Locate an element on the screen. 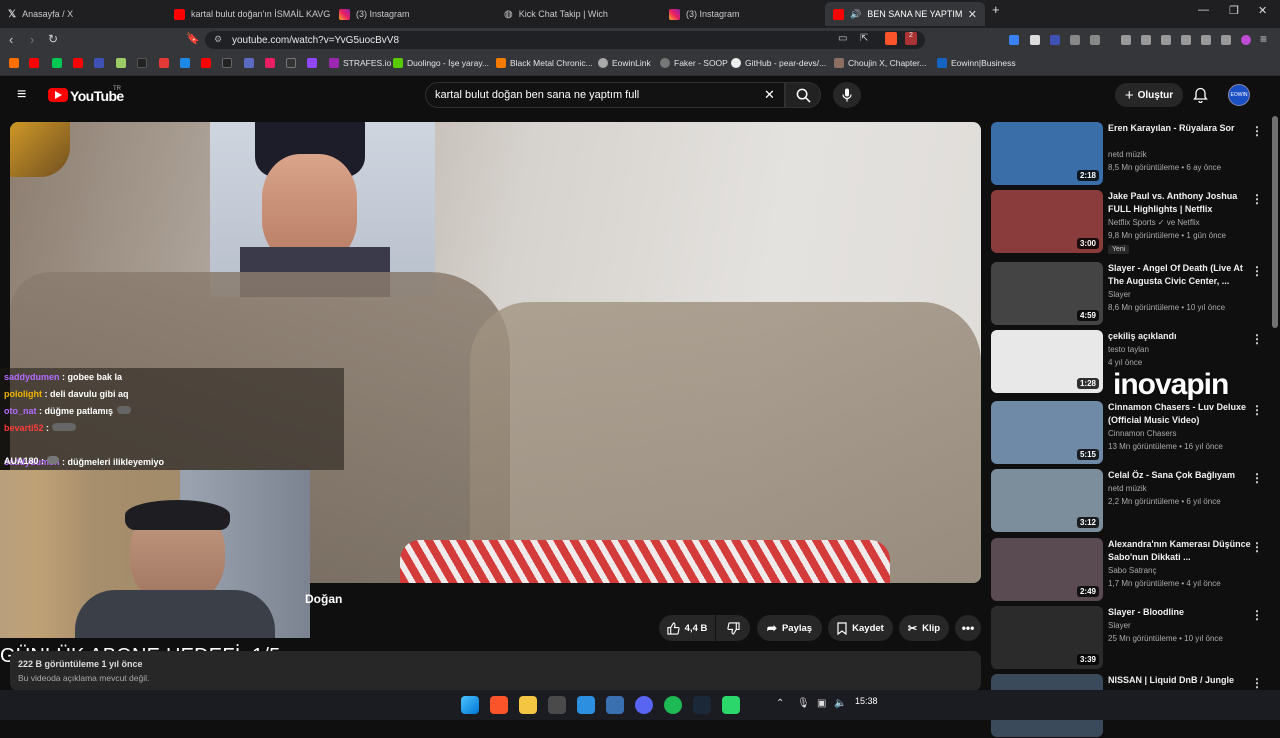  wallet-icon is located at coordinates (1186, 40).